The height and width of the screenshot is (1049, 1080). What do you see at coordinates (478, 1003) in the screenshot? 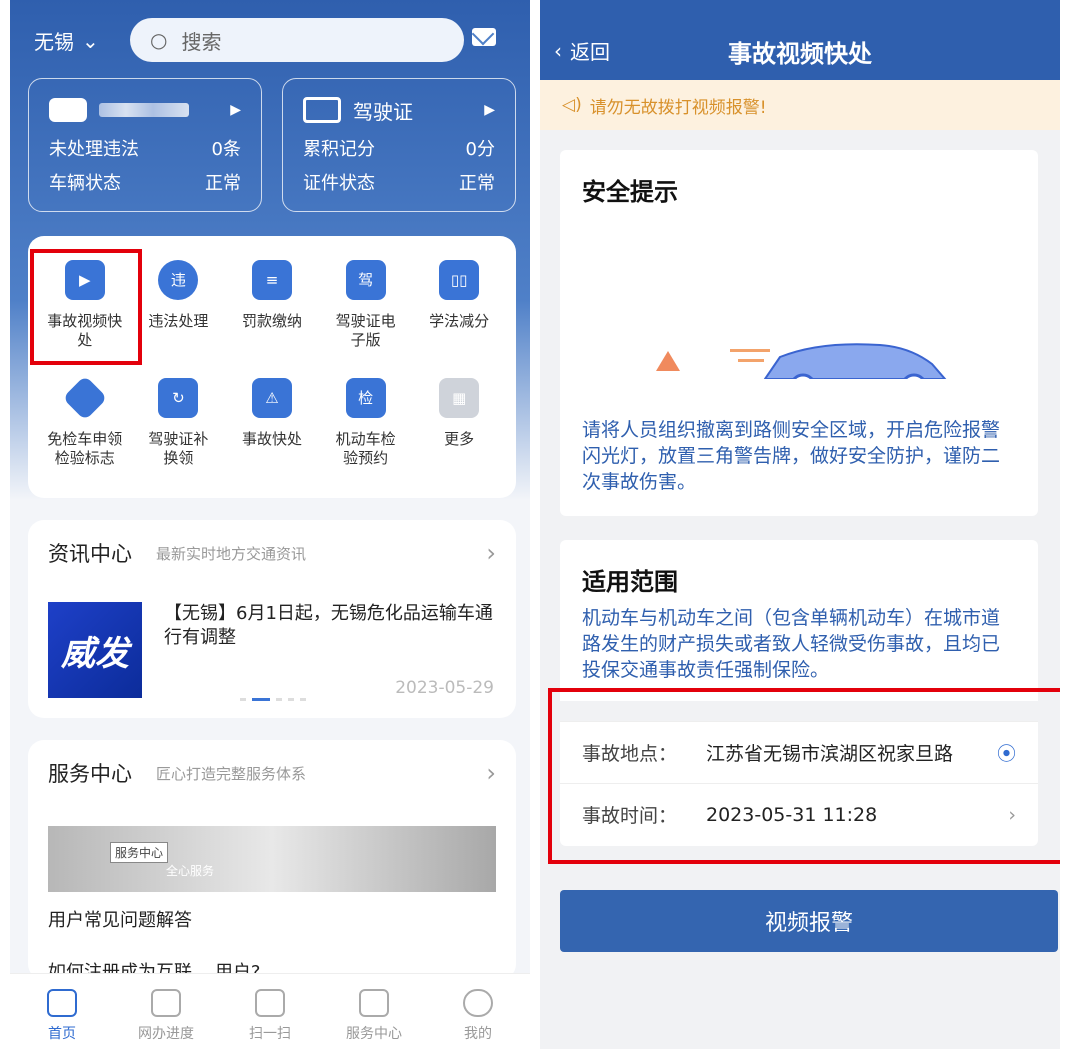
I see `user-icon` at bounding box center [478, 1003].